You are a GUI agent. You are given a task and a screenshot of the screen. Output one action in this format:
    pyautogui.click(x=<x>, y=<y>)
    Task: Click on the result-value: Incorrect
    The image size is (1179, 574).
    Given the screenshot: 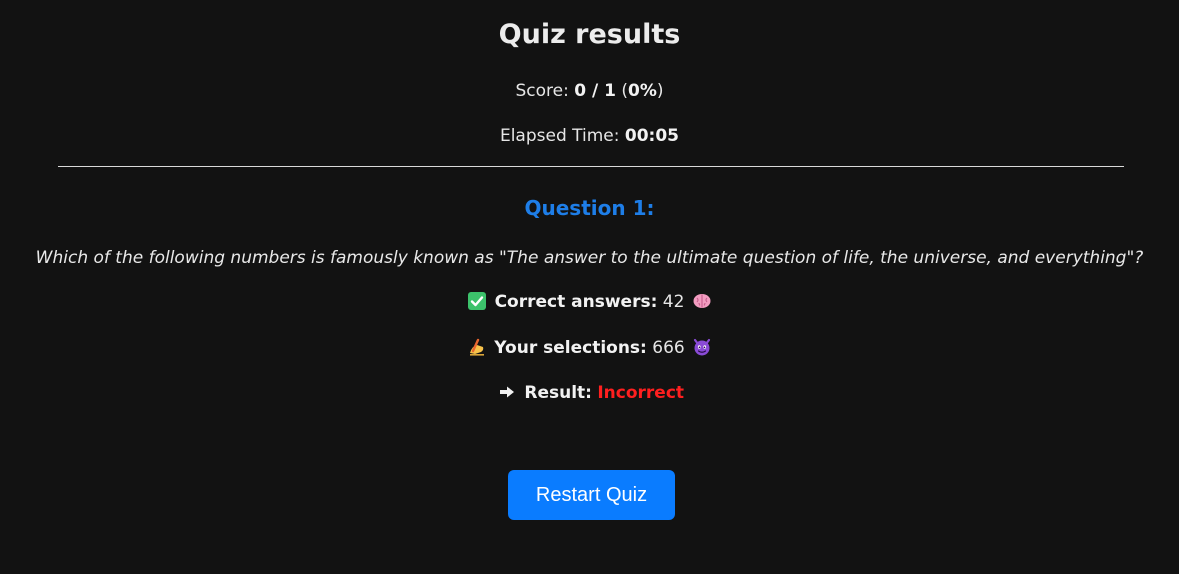 What is the action you would take?
    pyautogui.click(x=641, y=393)
    